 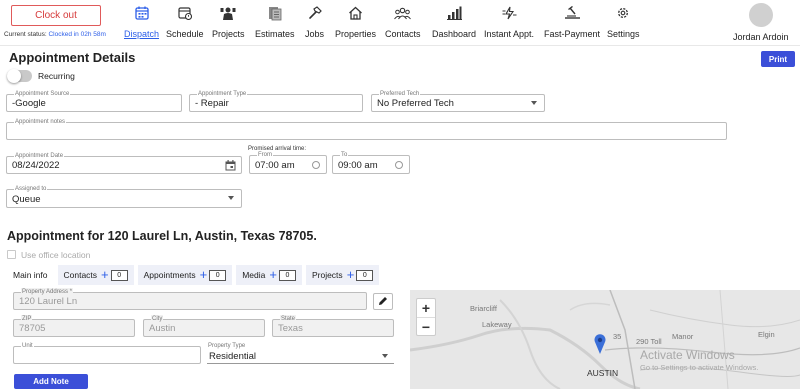 I want to click on nav-dashboard: Dashboard, so click(x=454, y=21).